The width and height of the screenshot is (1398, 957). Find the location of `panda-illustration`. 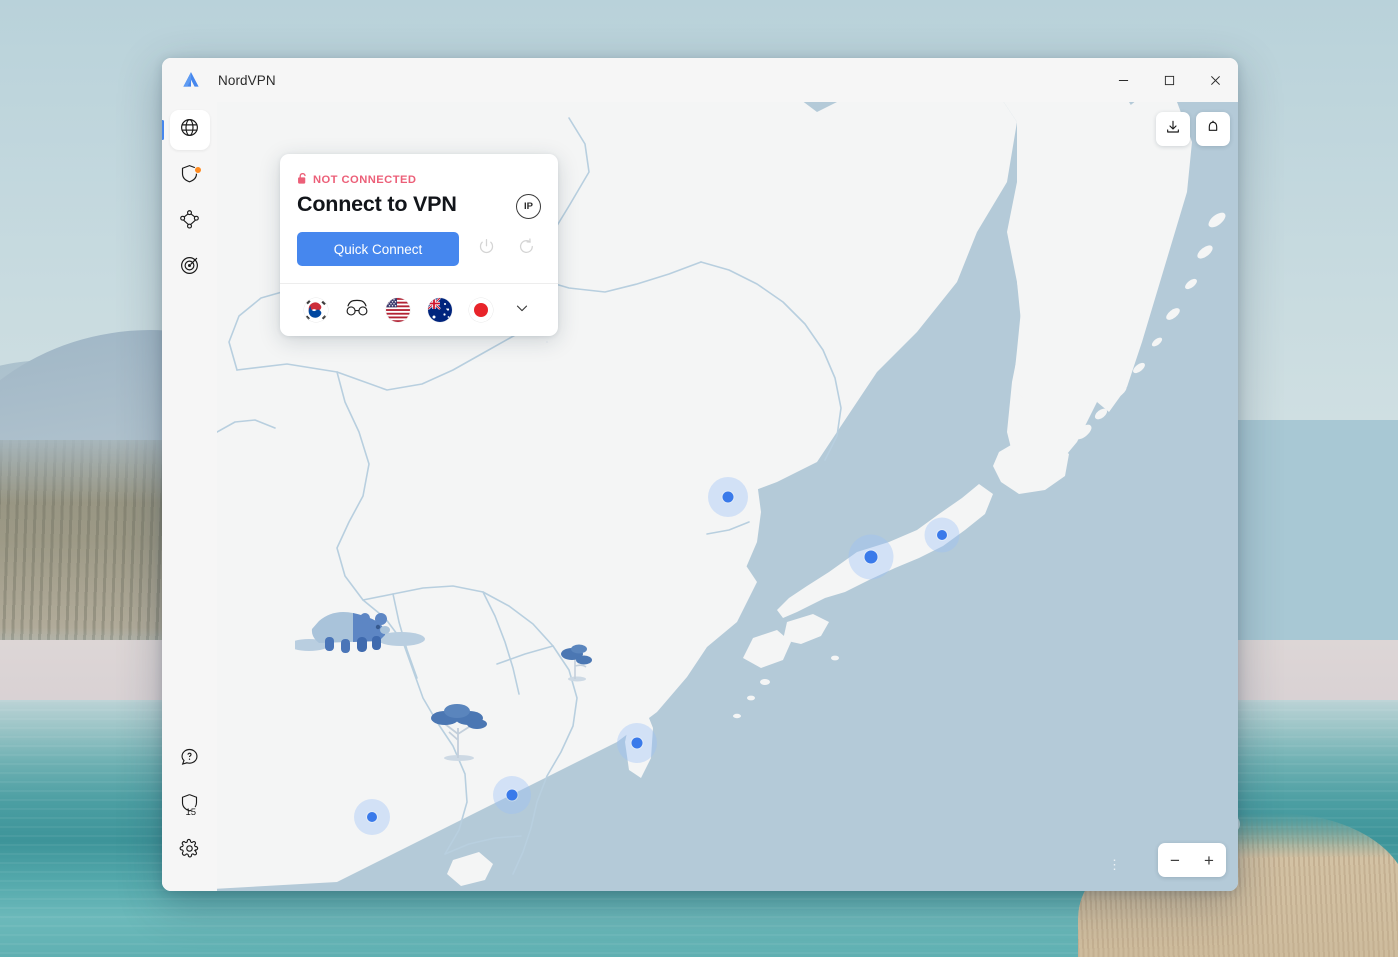

panda-illustration is located at coordinates (357, 631).